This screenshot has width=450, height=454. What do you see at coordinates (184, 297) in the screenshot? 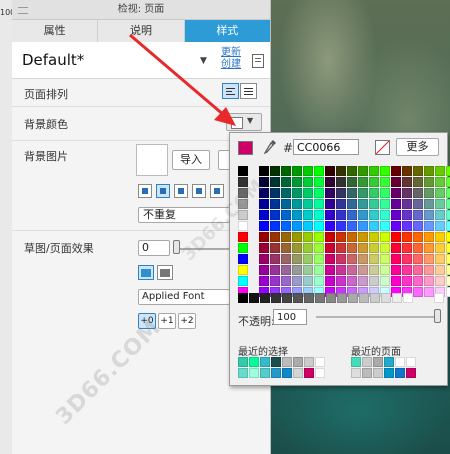
I see `font-select: Applied Font` at bounding box center [184, 297].